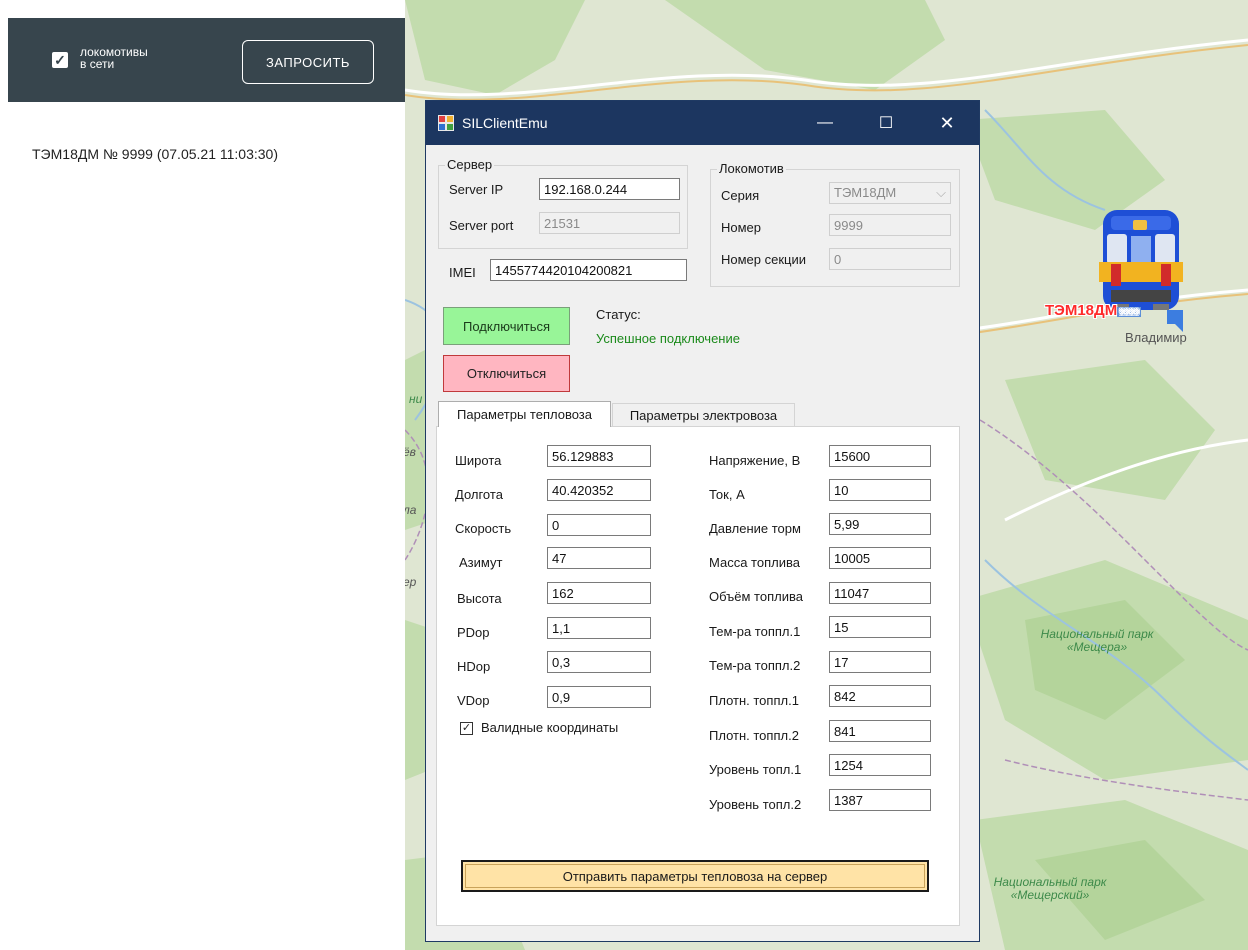 This screenshot has height=950, width=1248. What do you see at coordinates (880, 662) in the screenshot?
I see `fuel-temp-2-input` at bounding box center [880, 662].